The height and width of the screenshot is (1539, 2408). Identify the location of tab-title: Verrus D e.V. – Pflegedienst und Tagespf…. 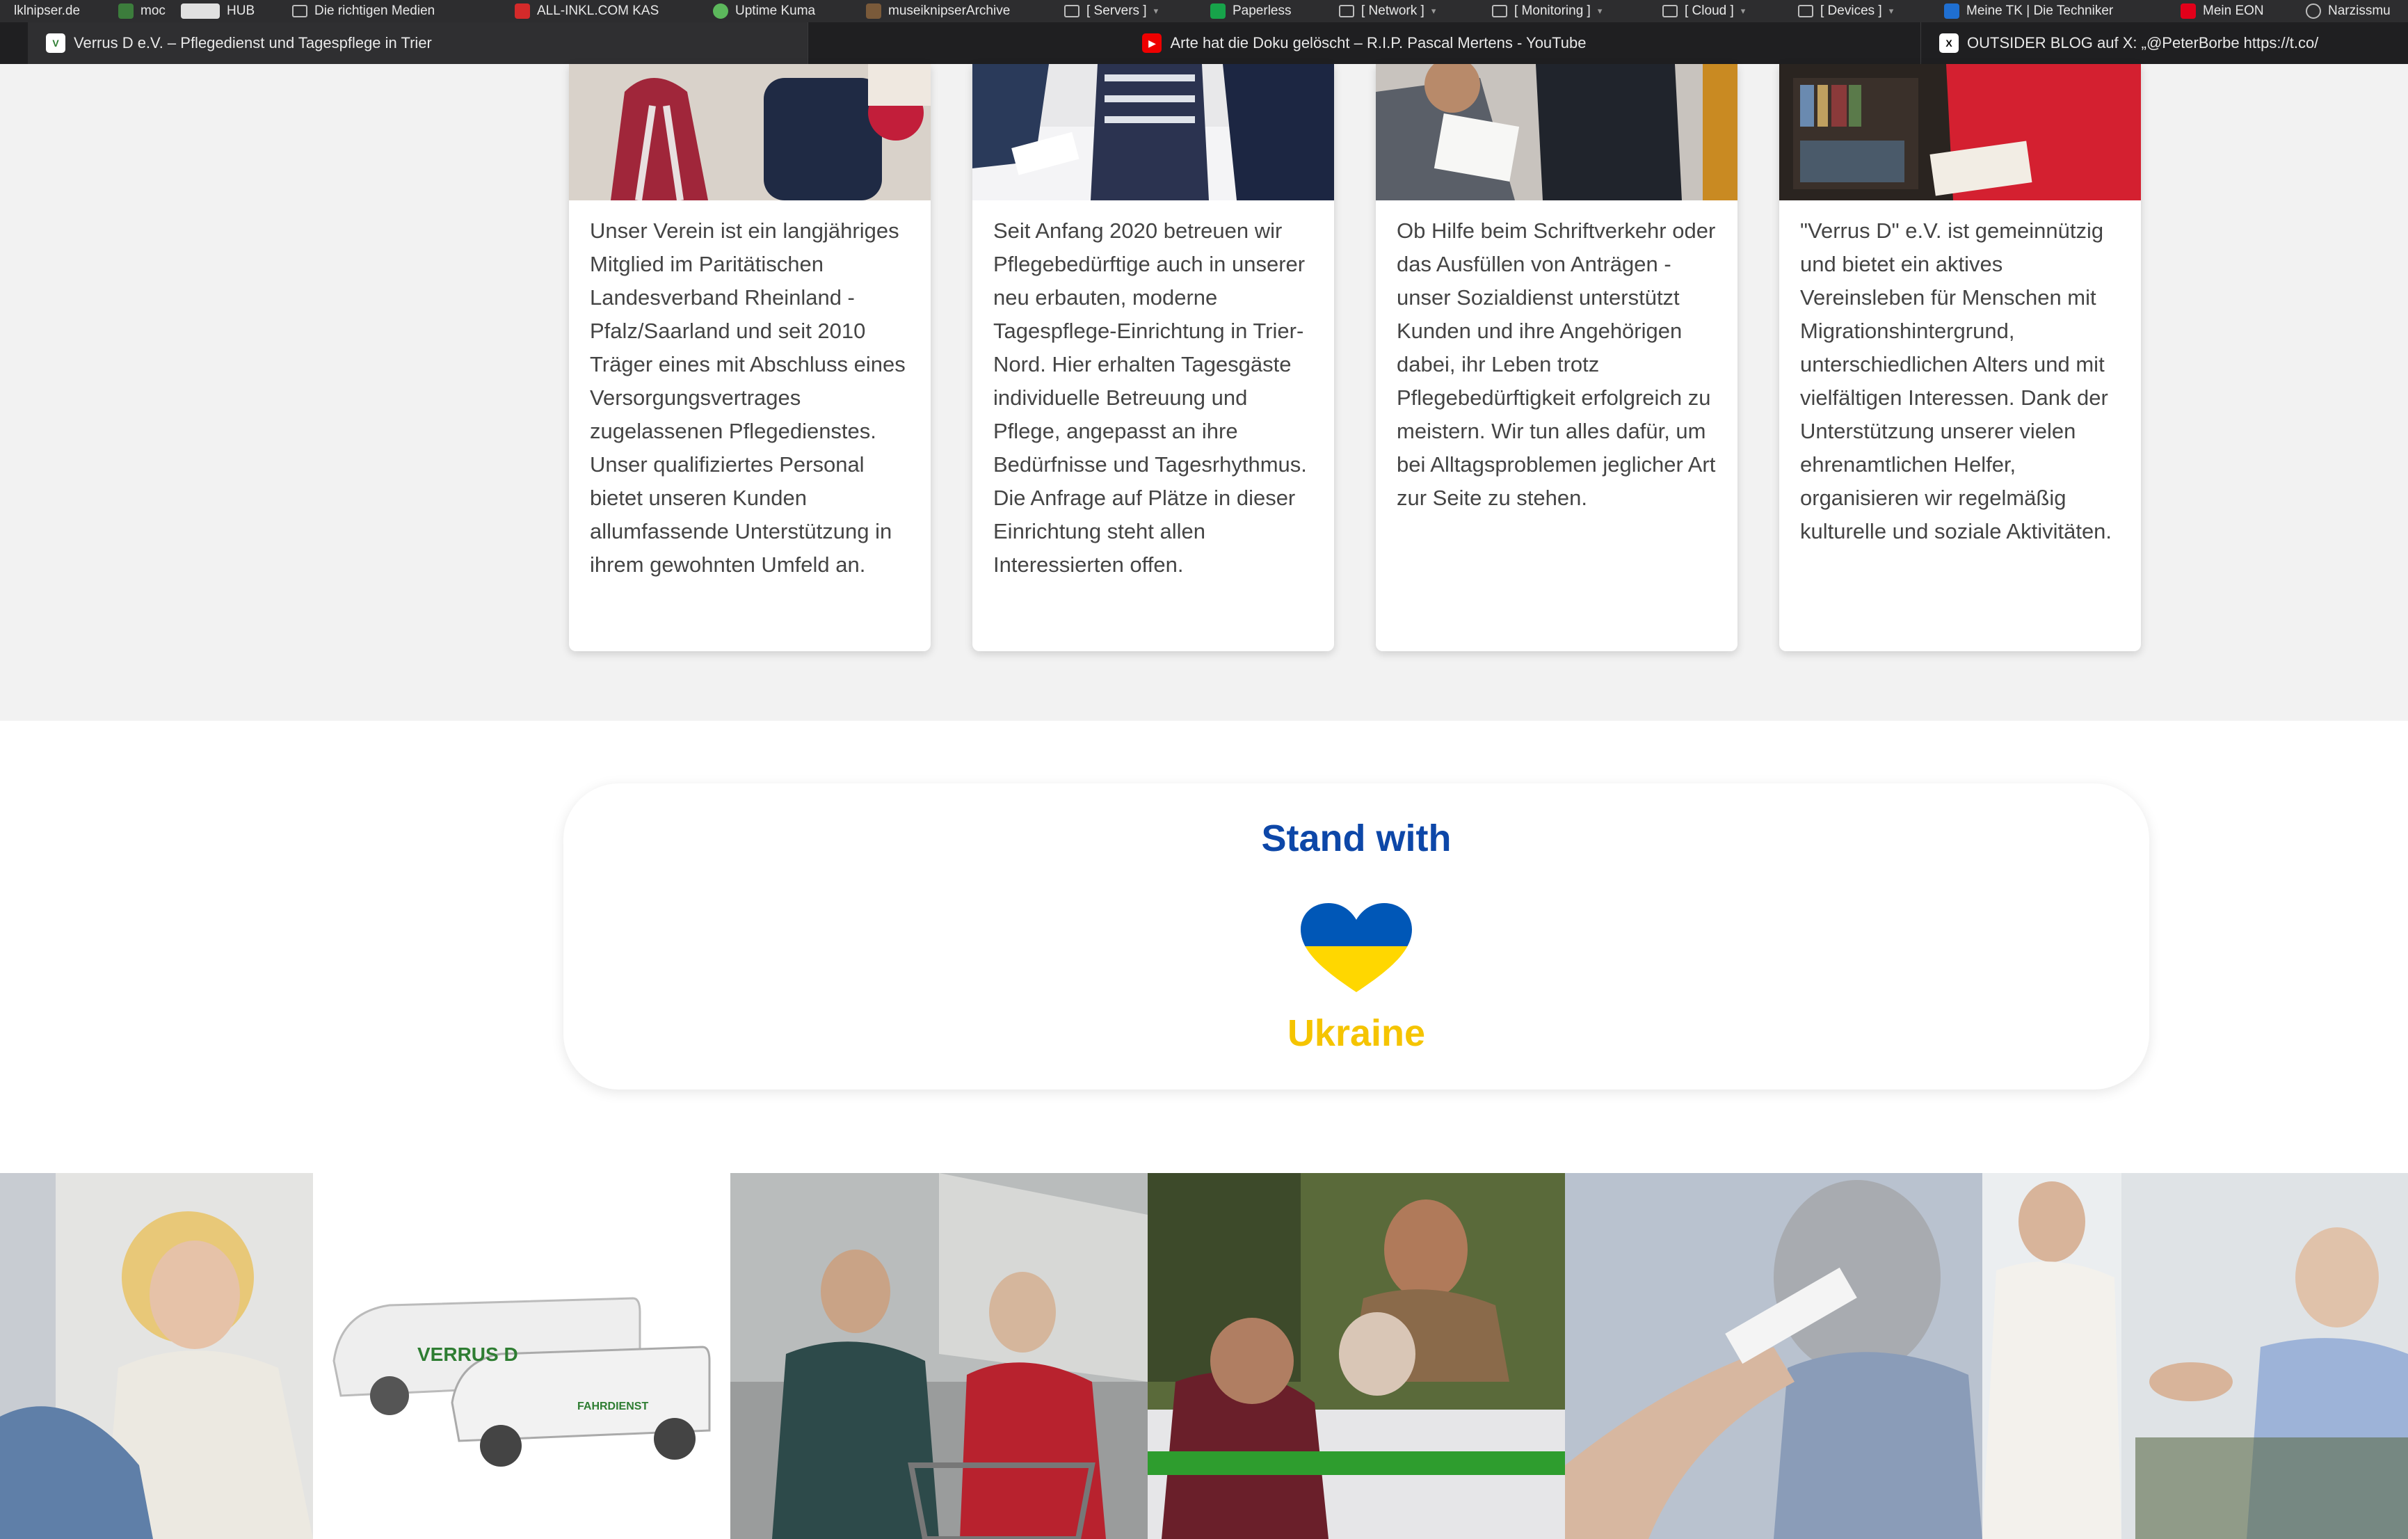
(253, 42).